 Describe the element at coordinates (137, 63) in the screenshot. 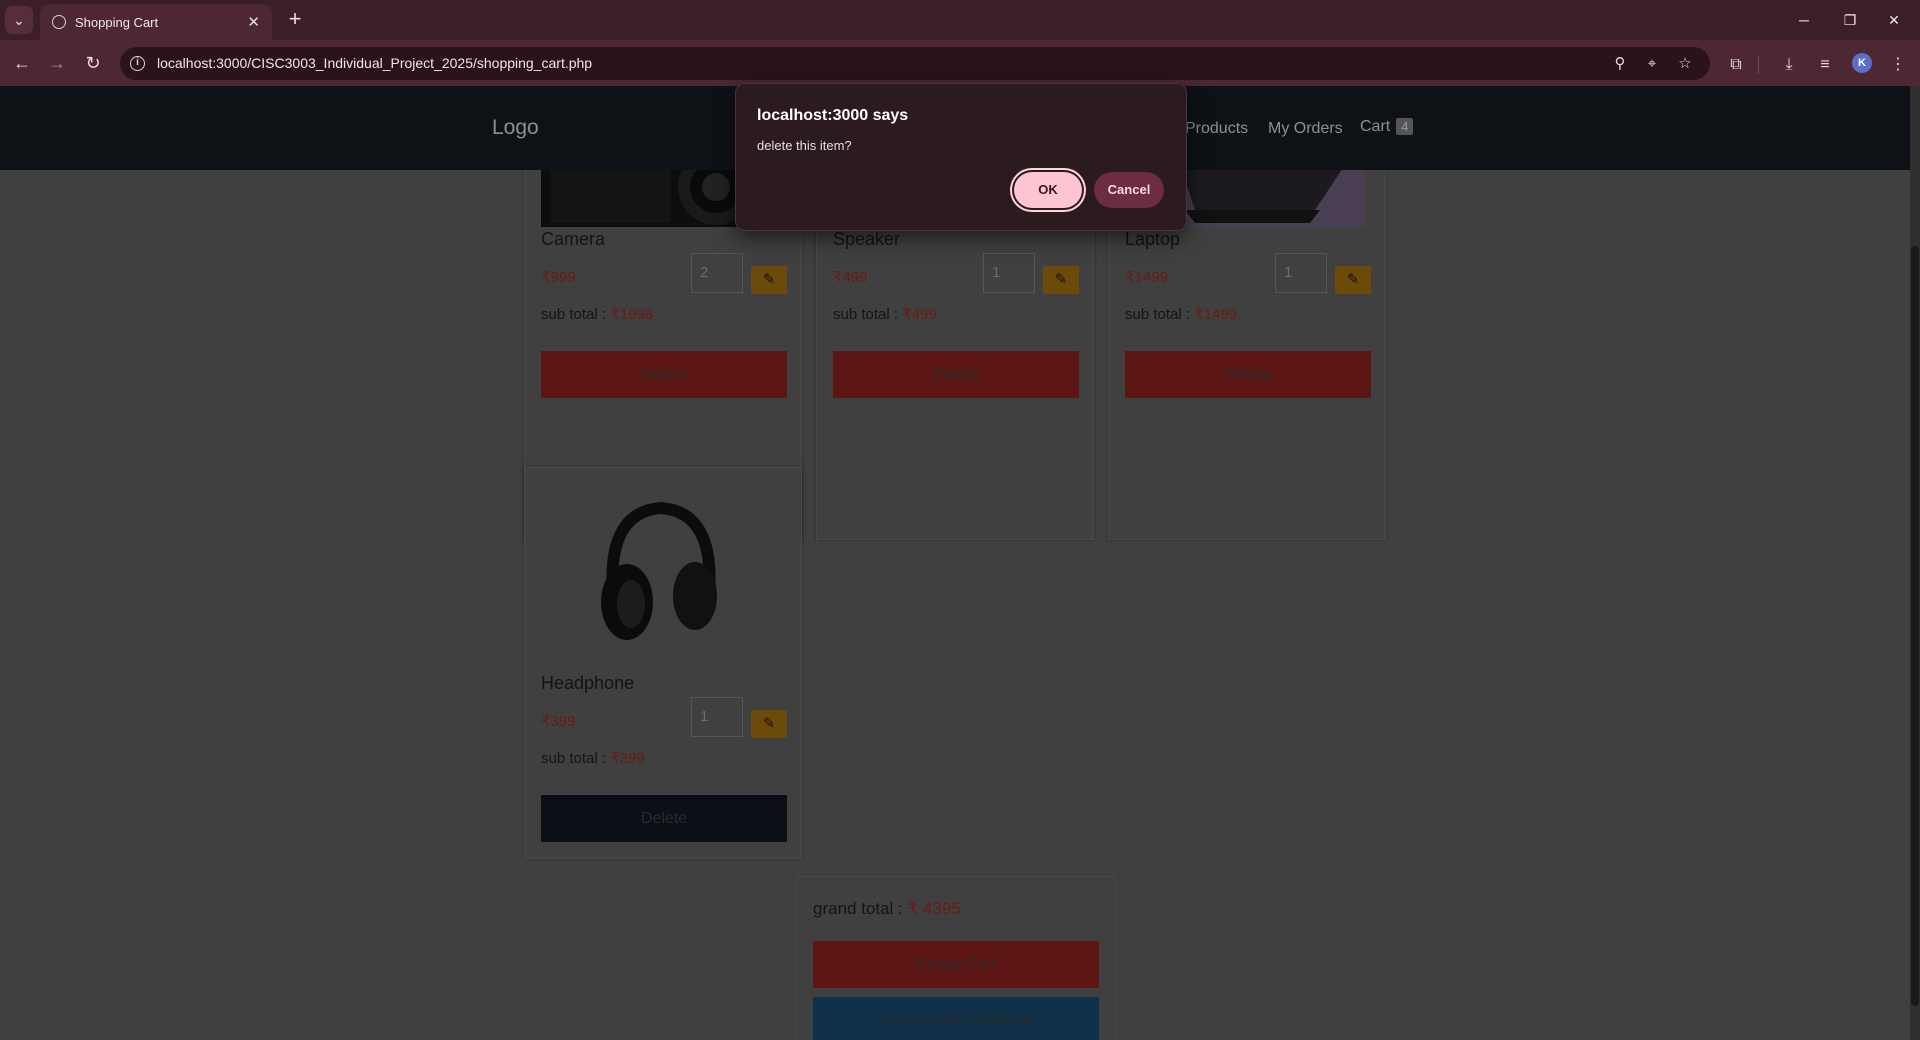

I see `site-info-icon: i` at that location.